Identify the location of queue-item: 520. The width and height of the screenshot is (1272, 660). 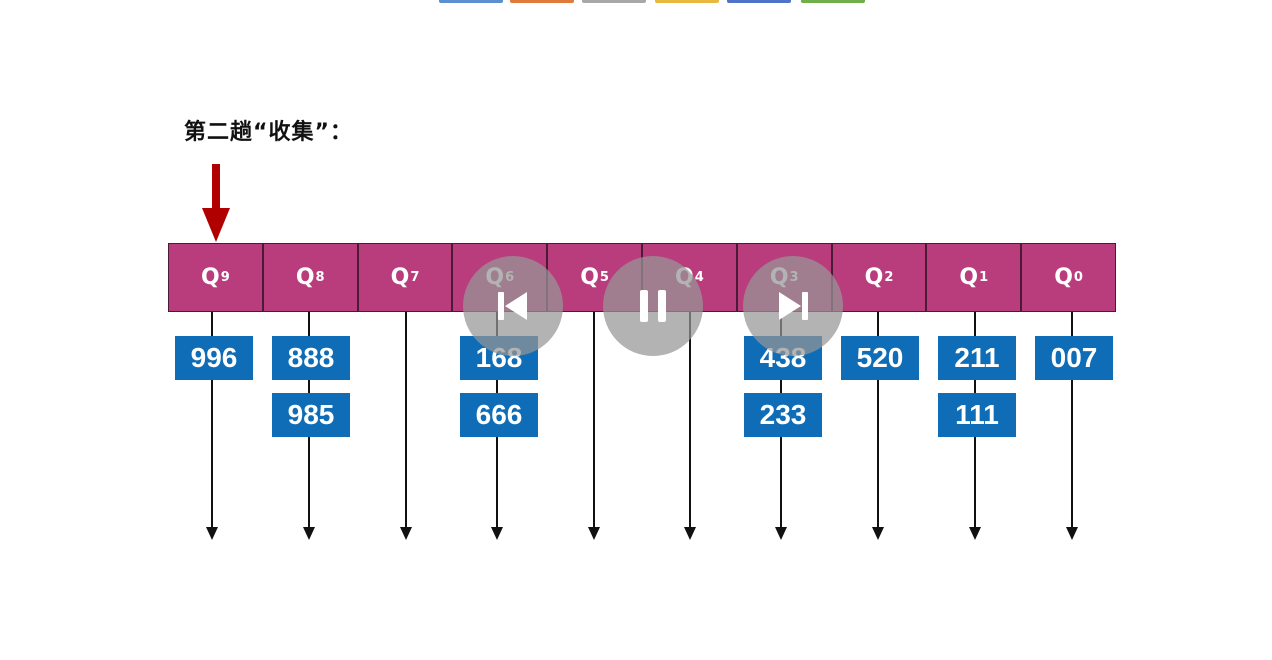
(880, 358).